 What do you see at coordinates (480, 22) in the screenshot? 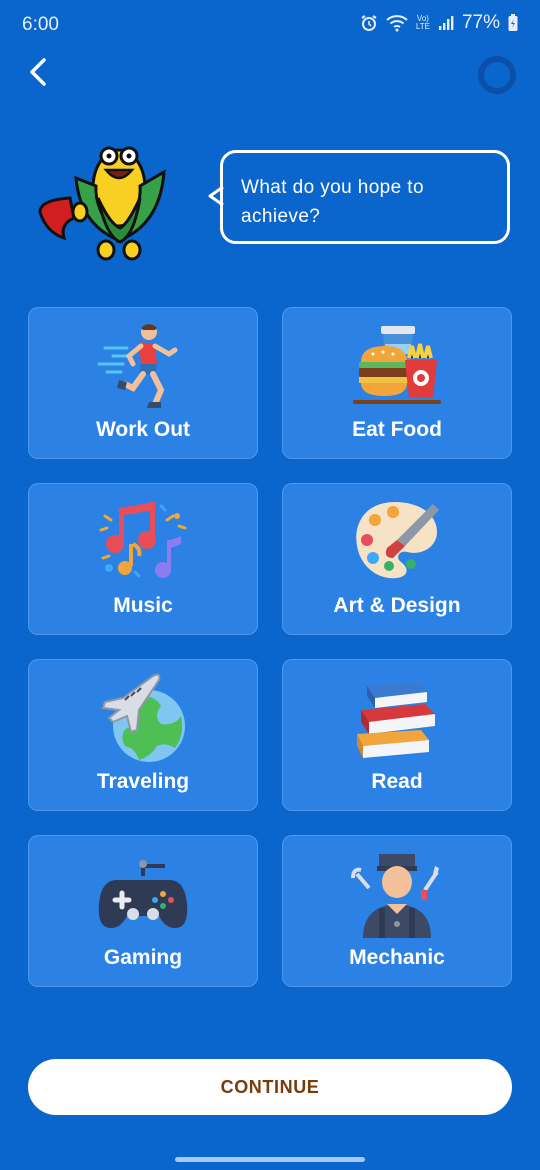
I see `battery-percent: 77%` at bounding box center [480, 22].